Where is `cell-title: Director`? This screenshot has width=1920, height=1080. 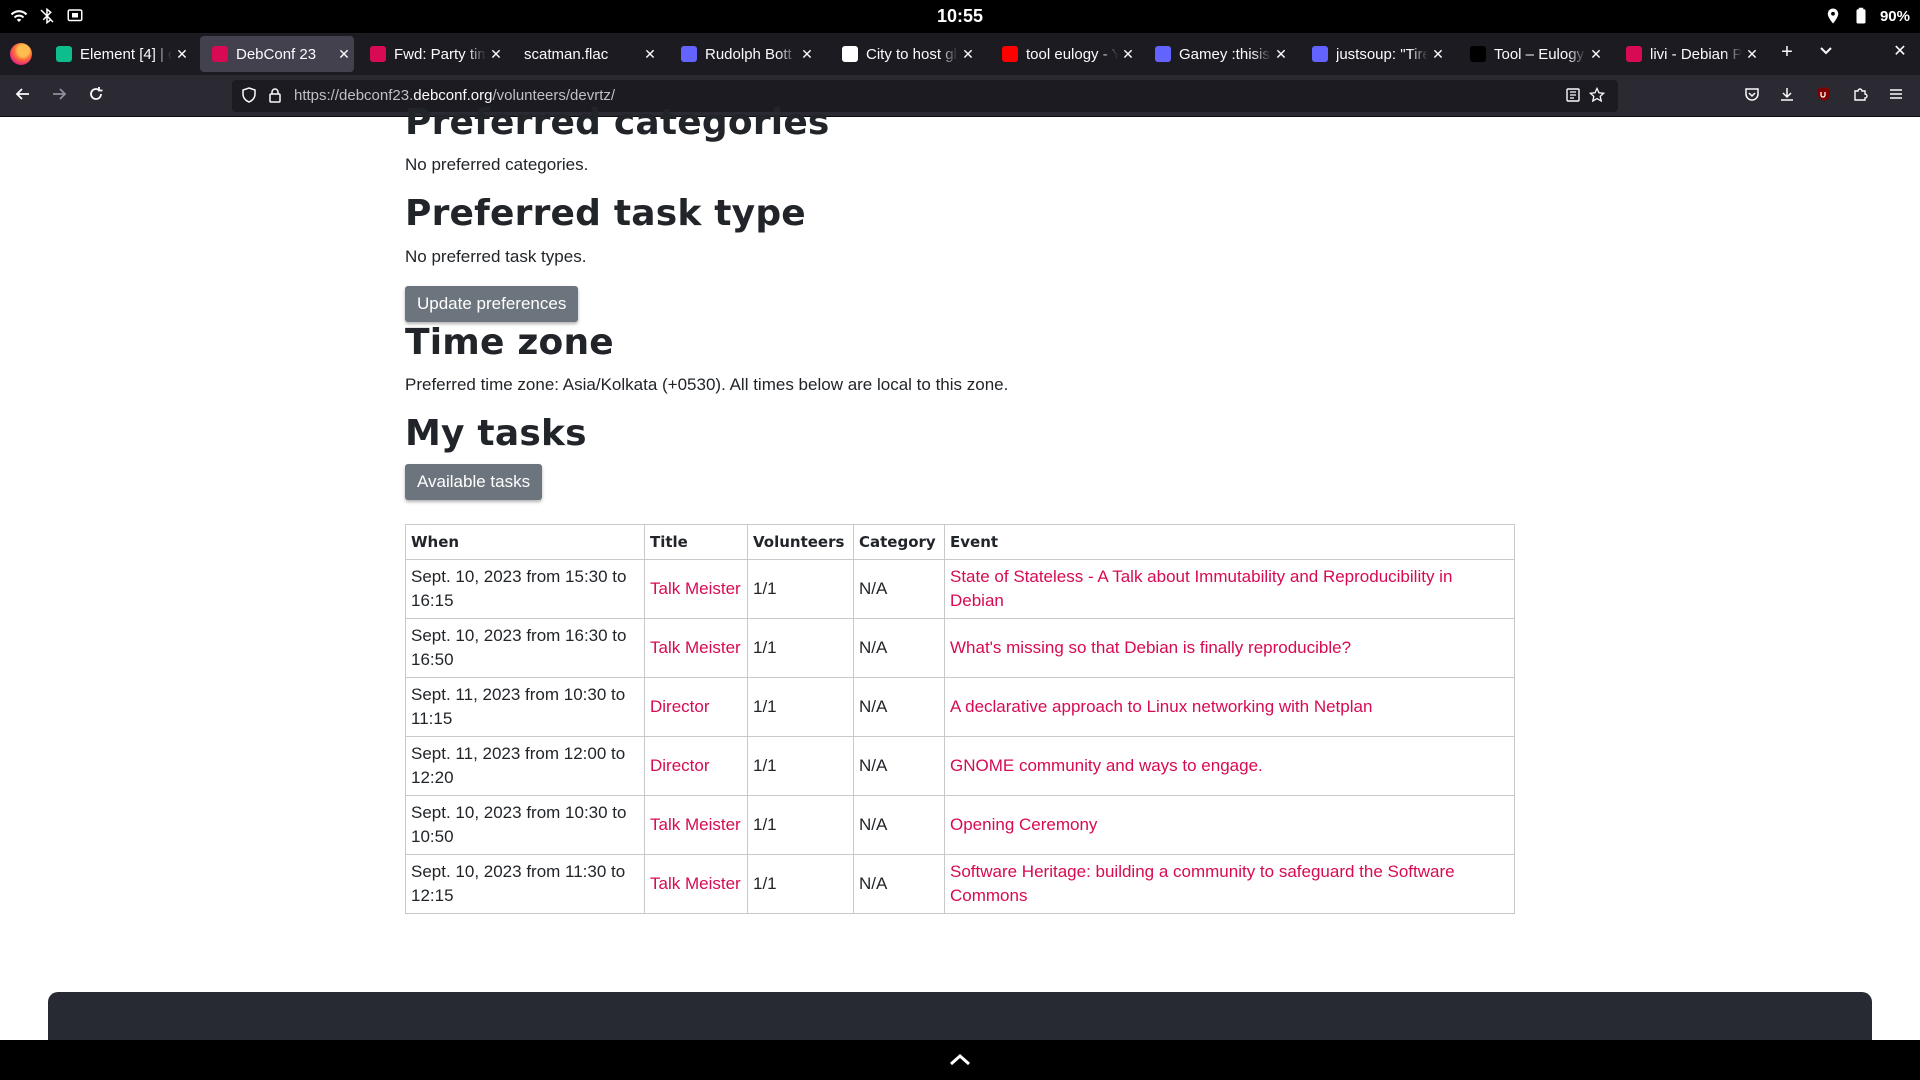 cell-title: Director is located at coordinates (696, 707).